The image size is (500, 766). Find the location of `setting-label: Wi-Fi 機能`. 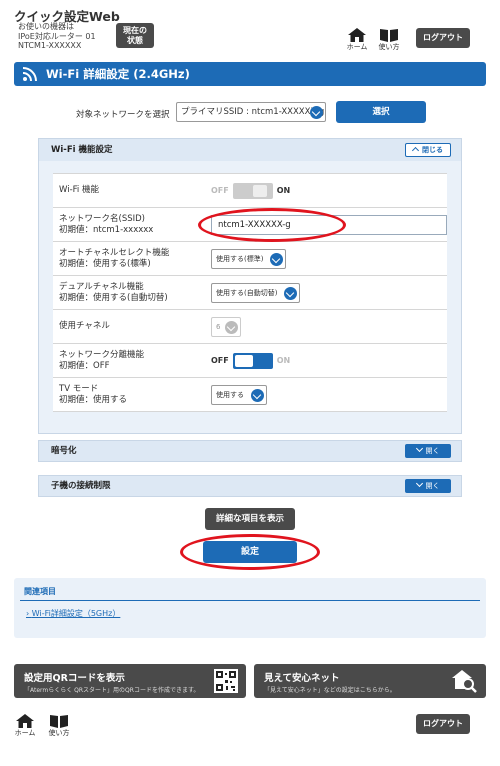

setting-label: Wi-Fi 機能 is located at coordinates (125, 190).